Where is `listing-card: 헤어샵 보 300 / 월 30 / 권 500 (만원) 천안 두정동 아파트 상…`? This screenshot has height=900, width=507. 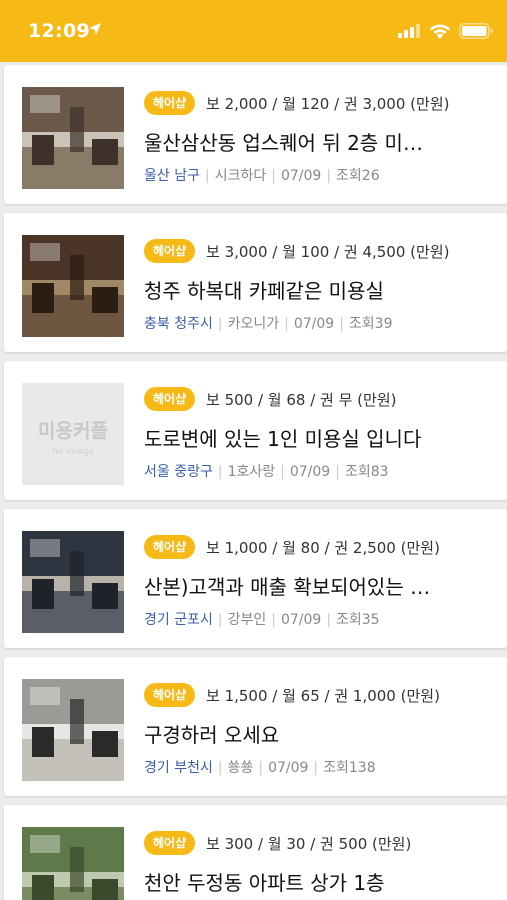
listing-card: 헤어샵 보 300 / 월 30 / 권 500 (만원) 천안 두정동 아파트 상… is located at coordinates (255, 852).